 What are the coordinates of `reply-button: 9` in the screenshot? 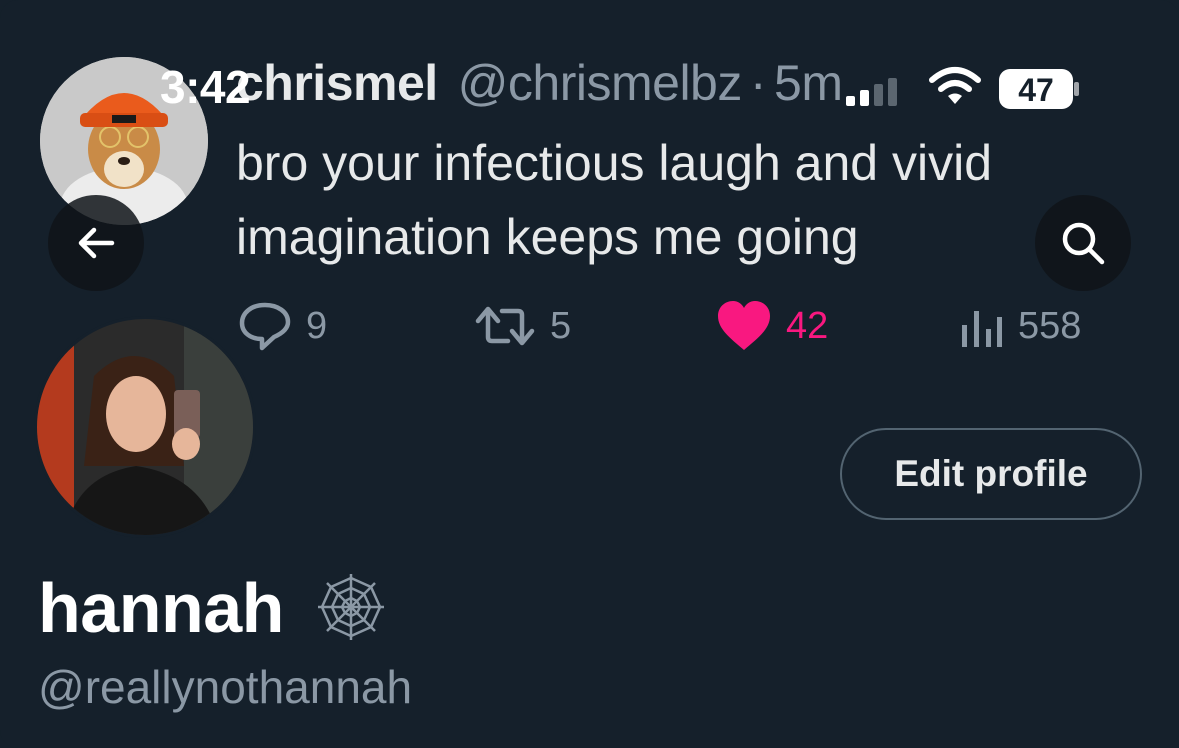 It's located at (282, 326).